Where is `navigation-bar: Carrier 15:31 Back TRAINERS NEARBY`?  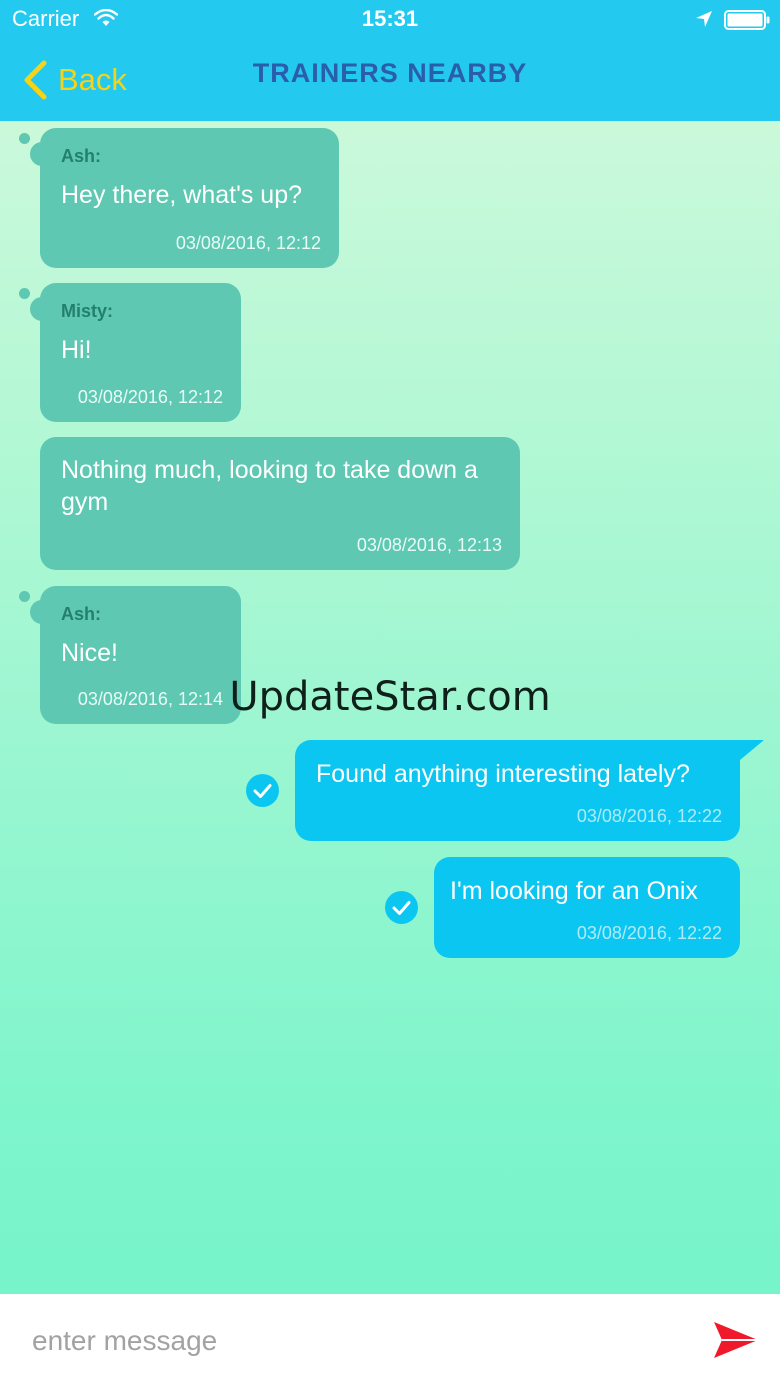
navigation-bar: Carrier 15:31 Back TRAINERS NEARBY is located at coordinates (390, 60).